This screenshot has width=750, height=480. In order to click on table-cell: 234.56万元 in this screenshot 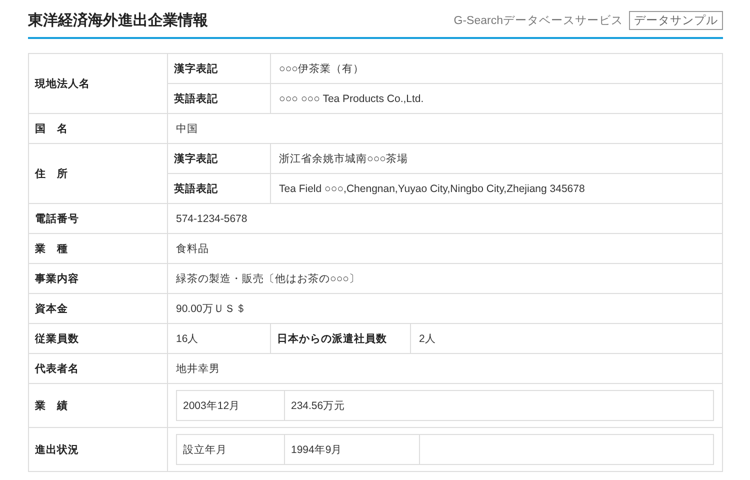, I will do `click(499, 405)`.